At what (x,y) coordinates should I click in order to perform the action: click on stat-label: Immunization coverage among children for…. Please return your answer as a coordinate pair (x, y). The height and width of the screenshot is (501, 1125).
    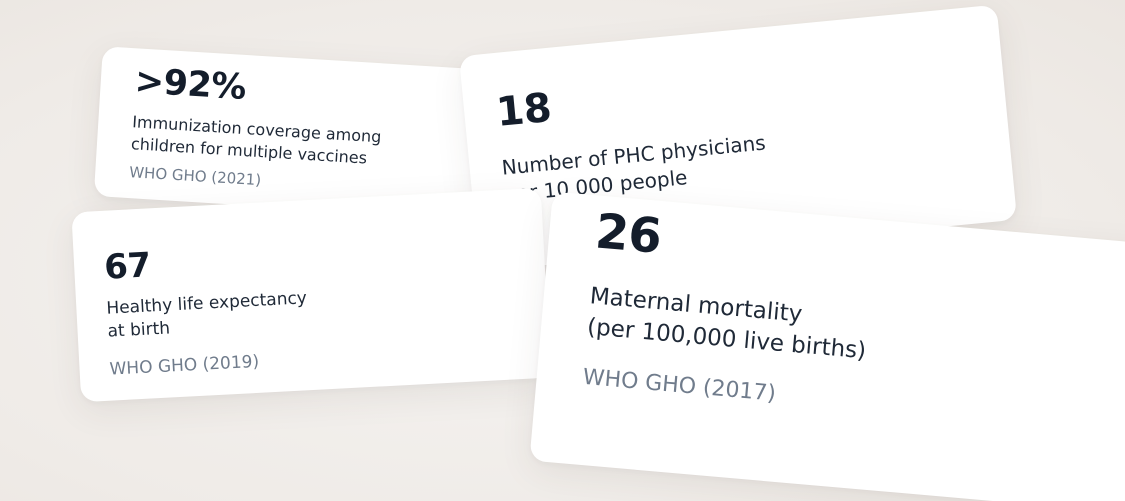
    Looking at the image, I should click on (294, 142).